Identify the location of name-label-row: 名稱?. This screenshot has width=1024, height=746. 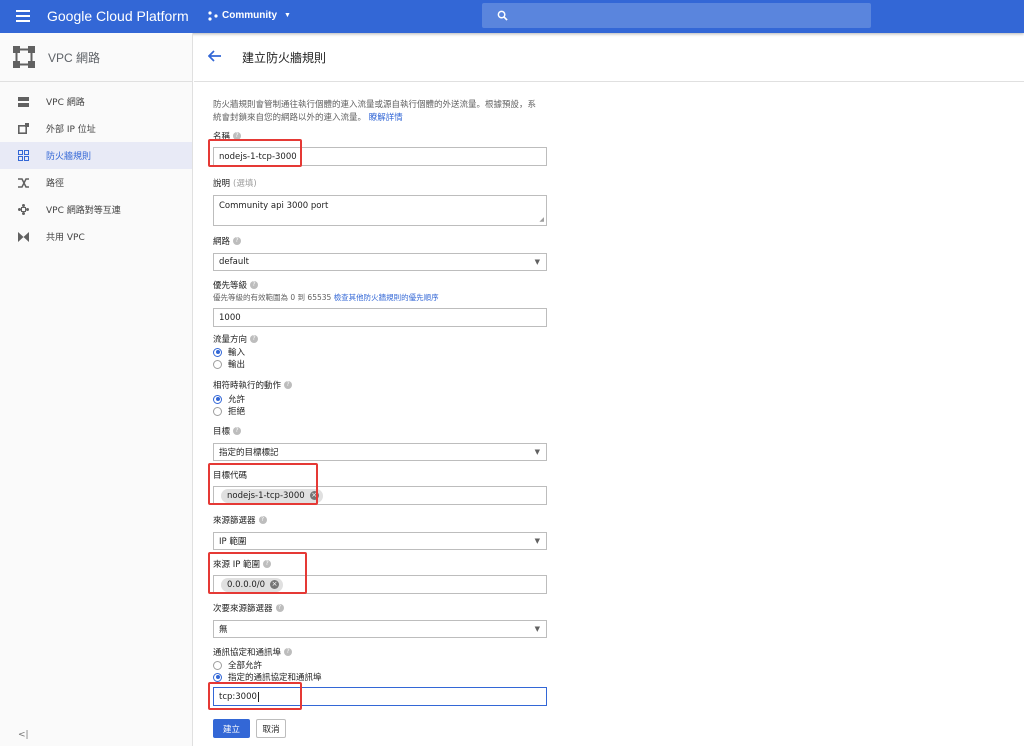
(380, 136).